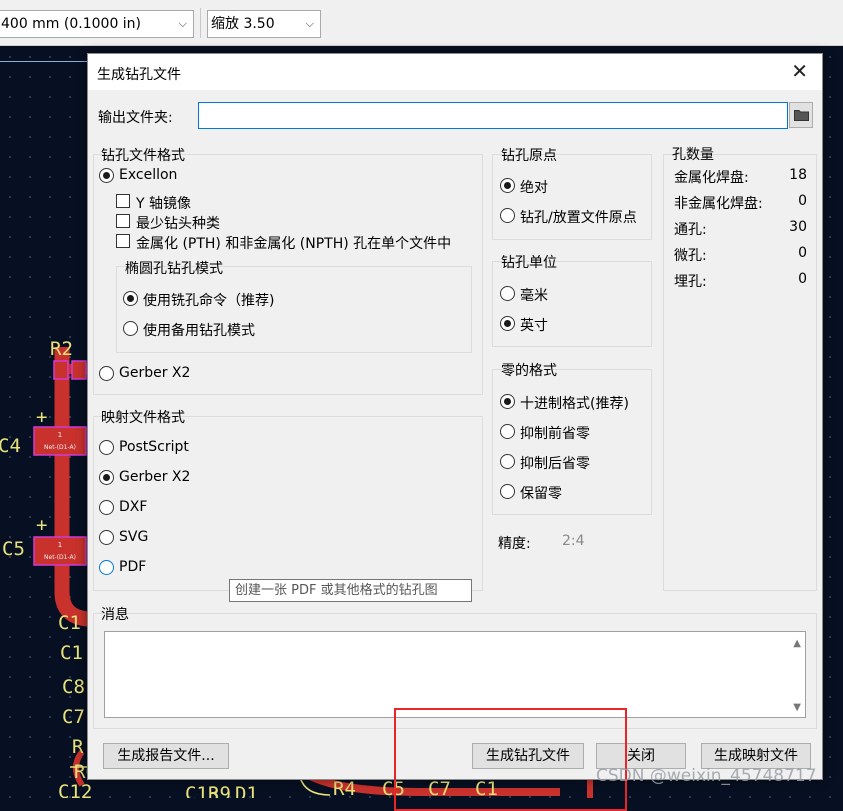  I want to click on grid-select: 400 mm (0.1000 in) ⌵, so click(97, 24).